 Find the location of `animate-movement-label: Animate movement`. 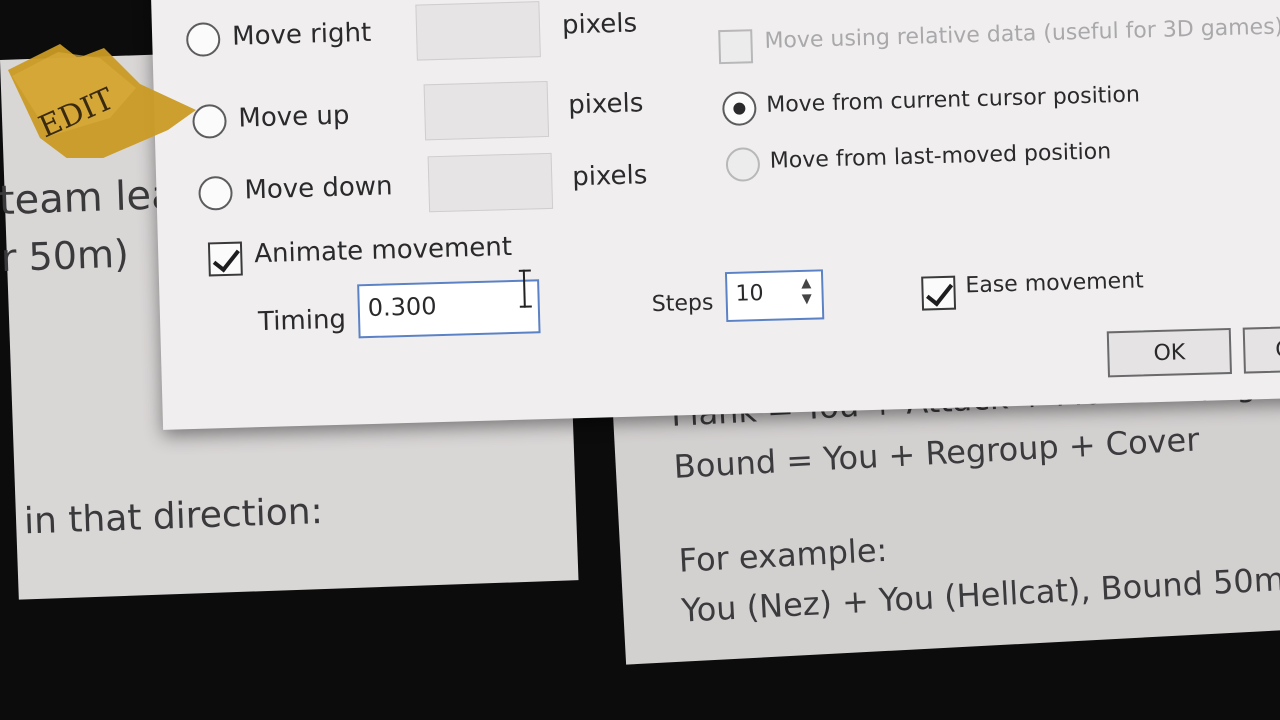

animate-movement-label: Animate movement is located at coordinates (383, 251).